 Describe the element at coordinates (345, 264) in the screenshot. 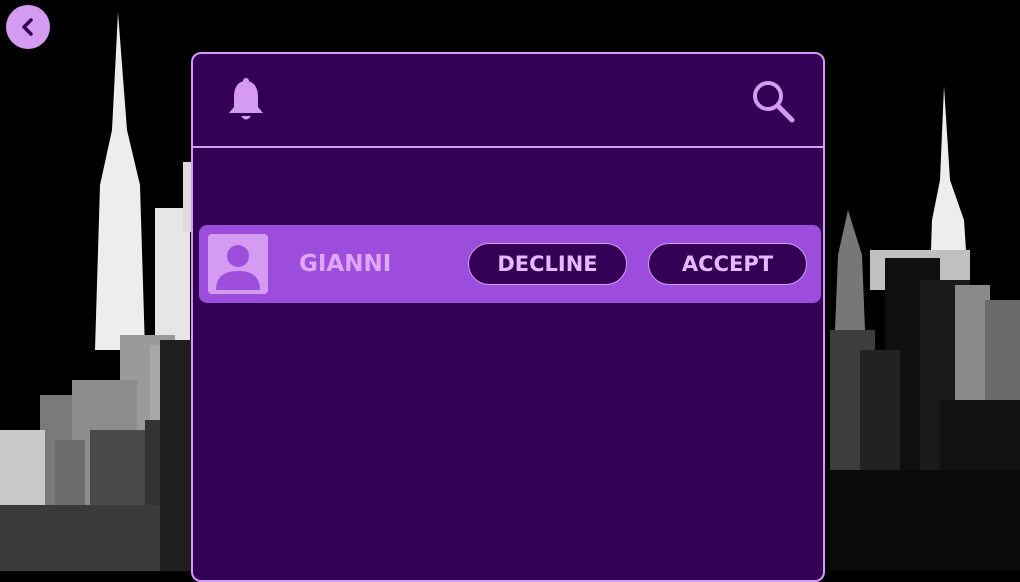

I see `requester-name: GIANNI` at that location.